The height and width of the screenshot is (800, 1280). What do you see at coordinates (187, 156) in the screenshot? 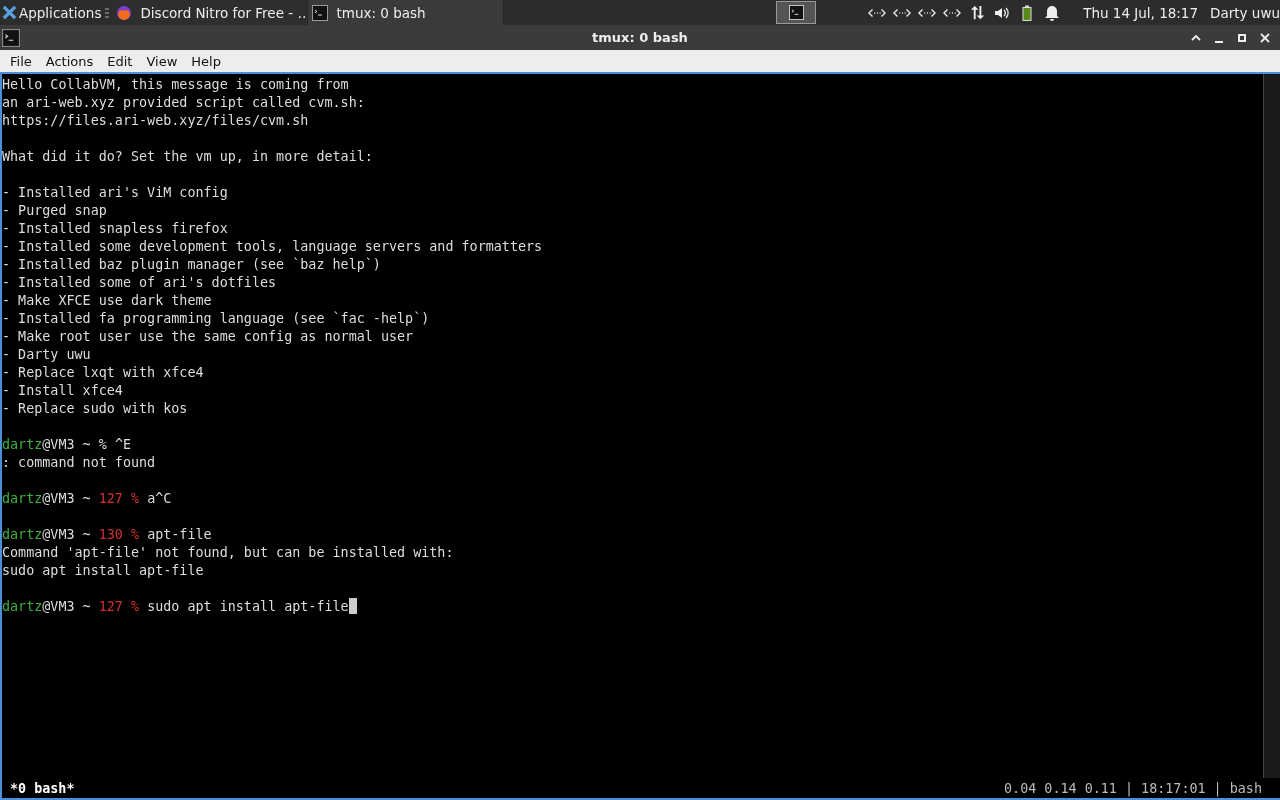
I see `terminal-line: What did it do? Set the vm up, in more detail:` at bounding box center [187, 156].